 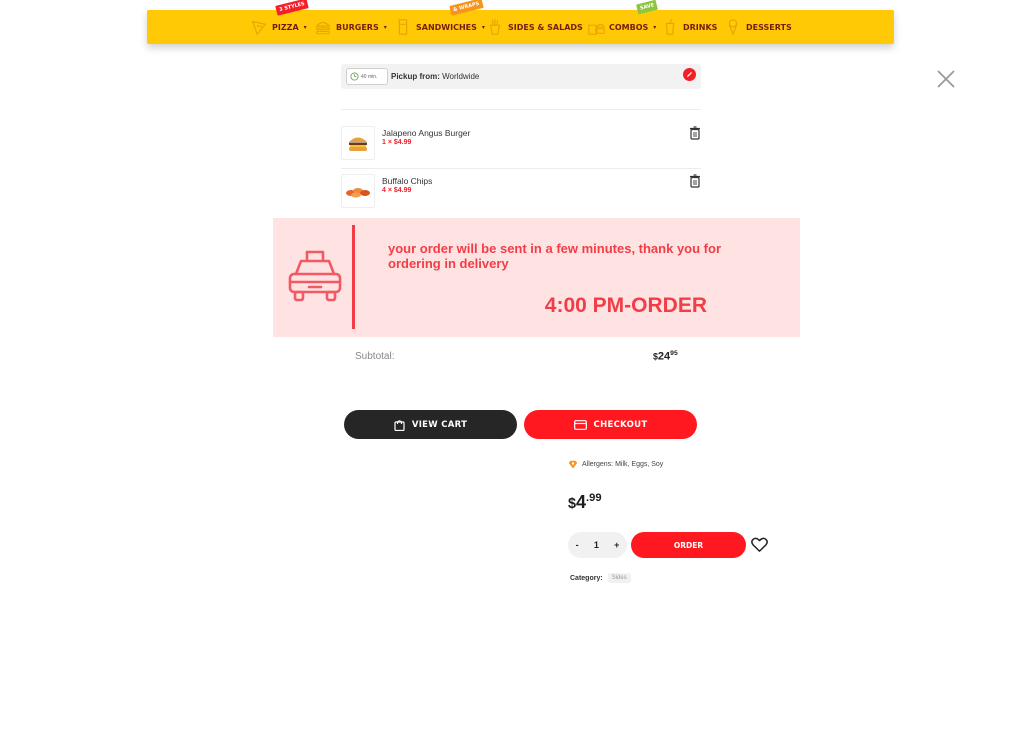 I want to click on price-currency: $, so click(x=572, y=504).